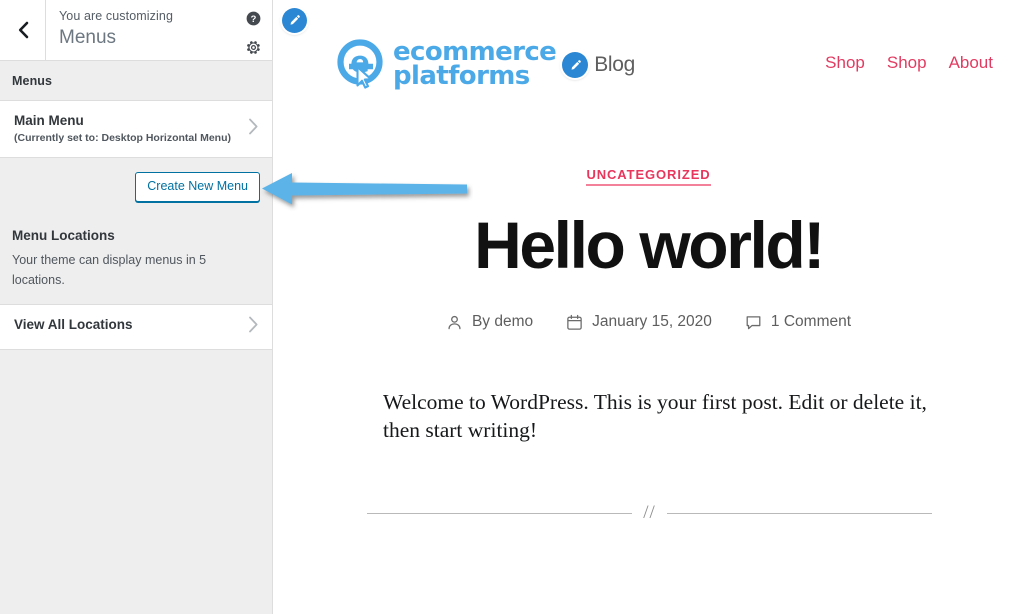 The height and width of the screenshot is (614, 1024). Describe the element at coordinates (799, 514) in the screenshot. I see `divider-line-right` at that location.